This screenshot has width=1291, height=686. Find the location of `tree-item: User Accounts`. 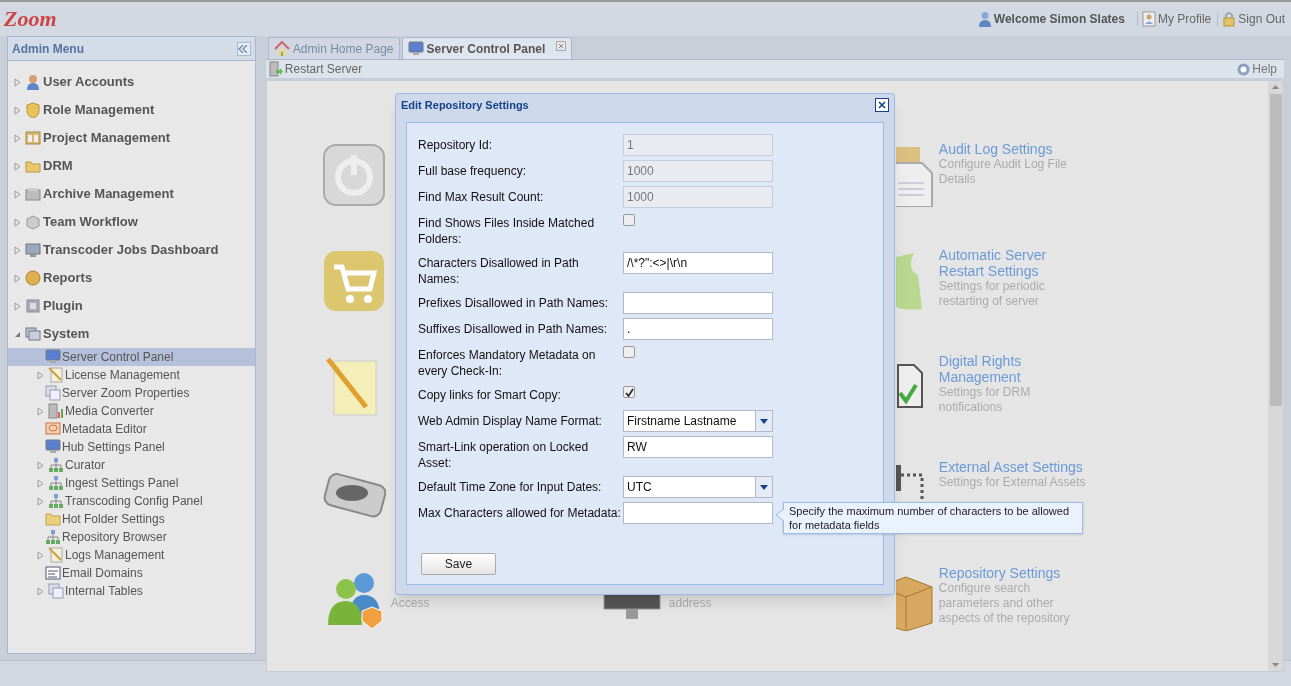

tree-item: User Accounts is located at coordinates (131, 82).